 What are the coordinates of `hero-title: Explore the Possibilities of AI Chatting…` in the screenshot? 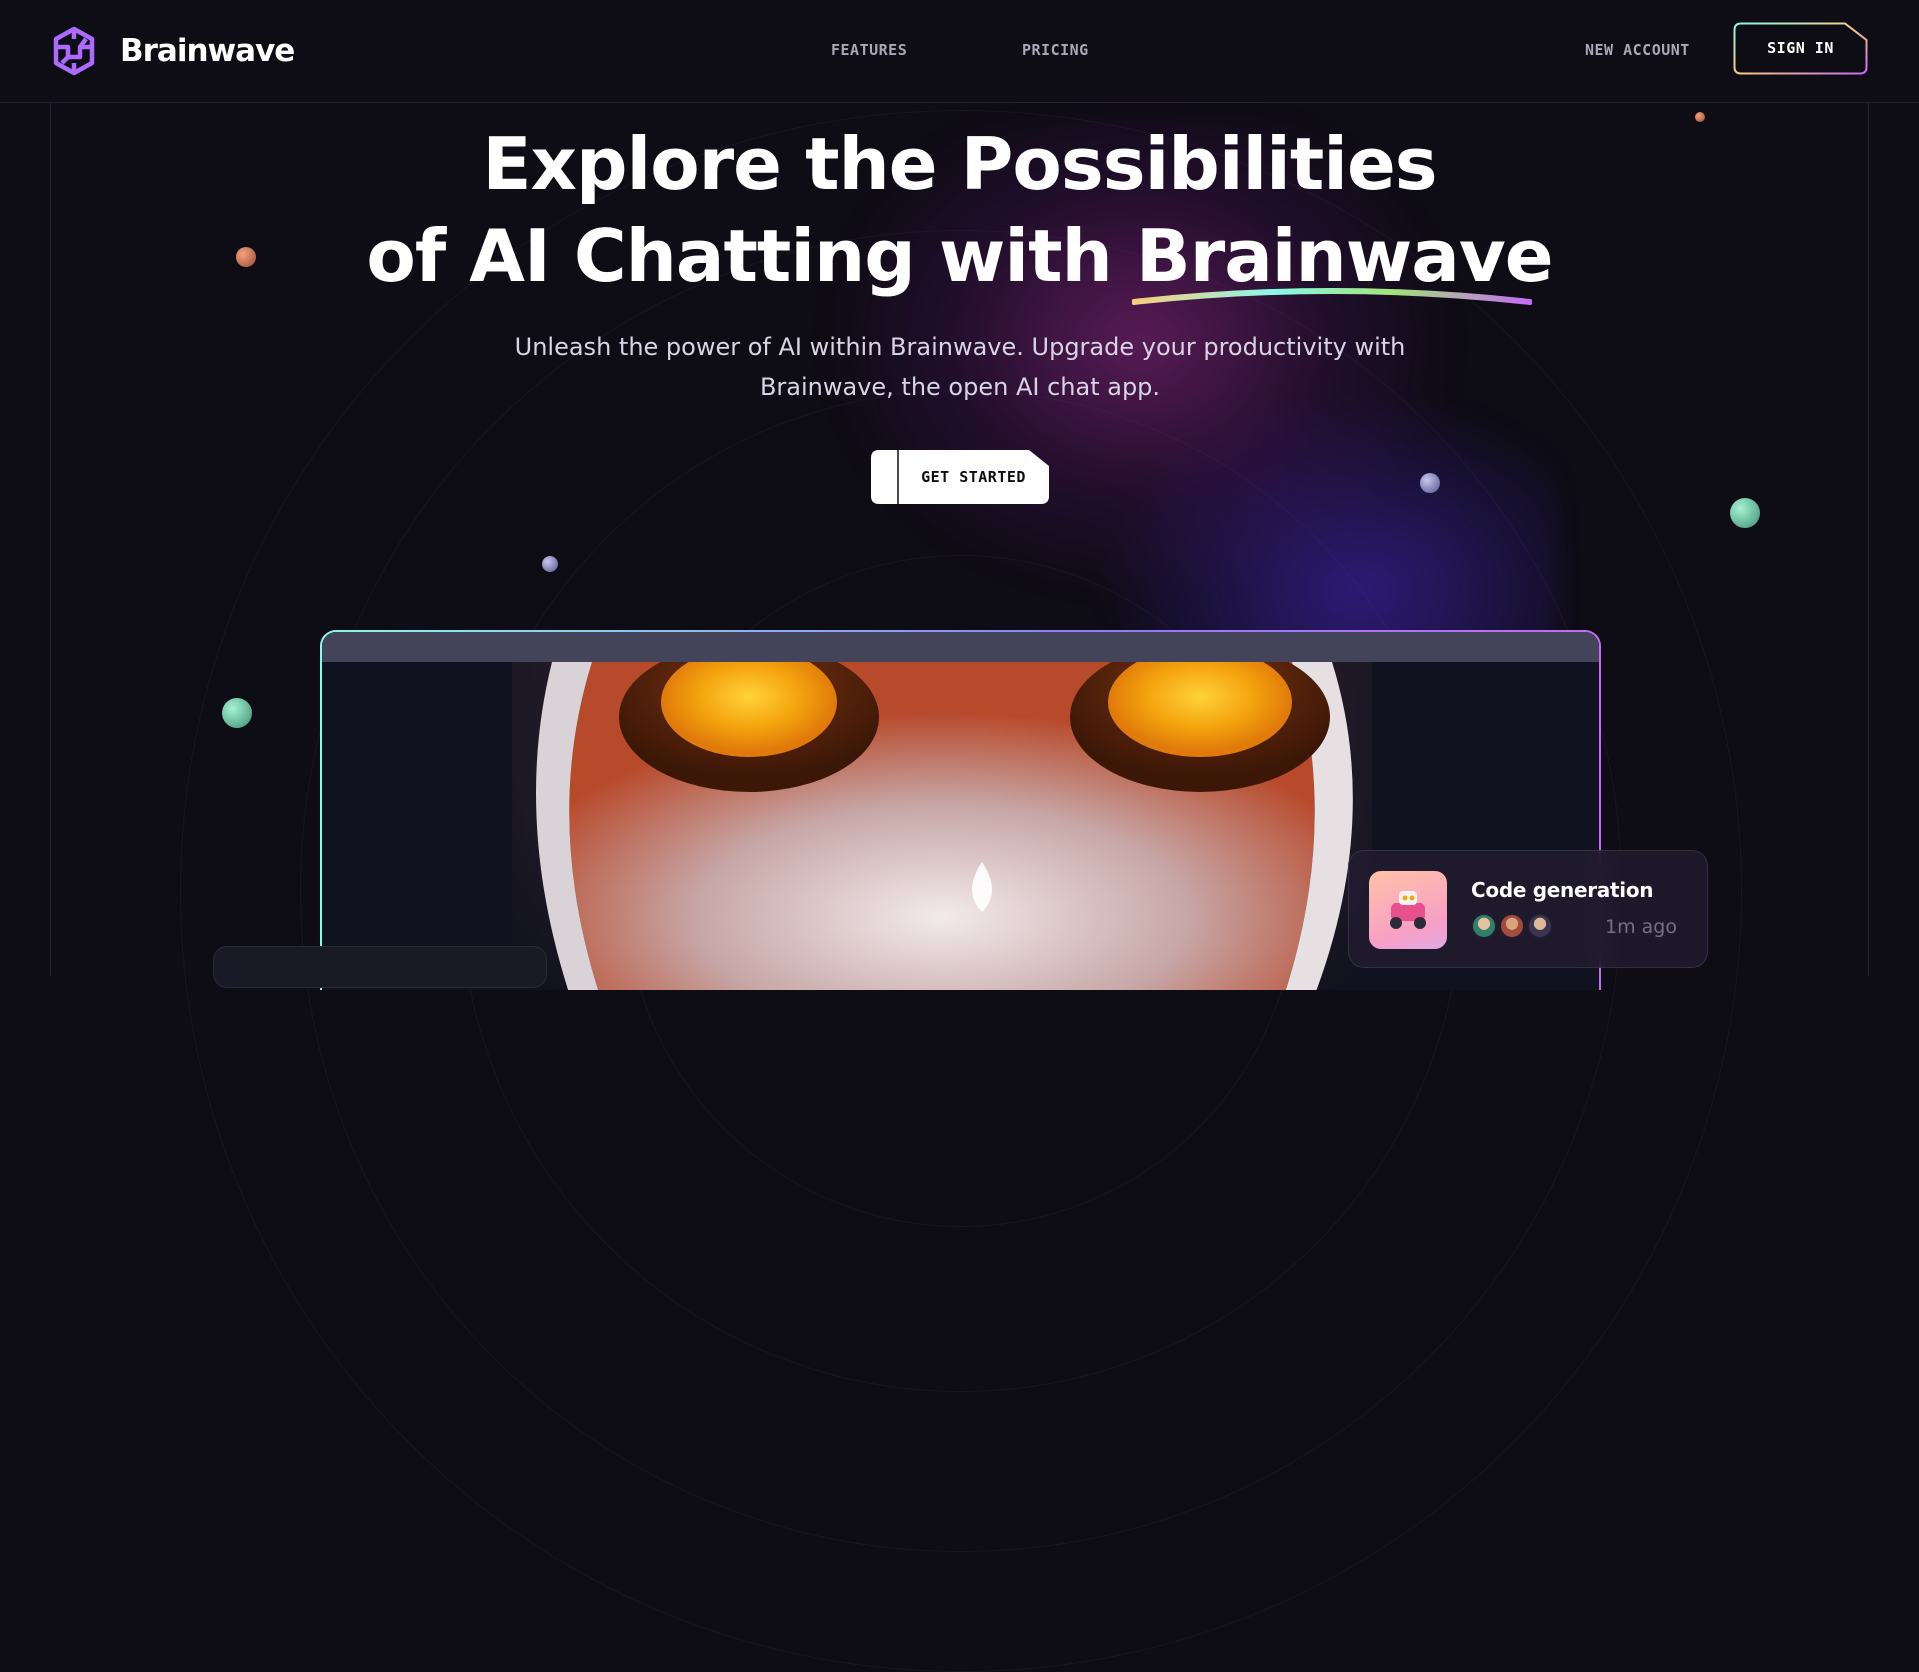 It's located at (959, 210).